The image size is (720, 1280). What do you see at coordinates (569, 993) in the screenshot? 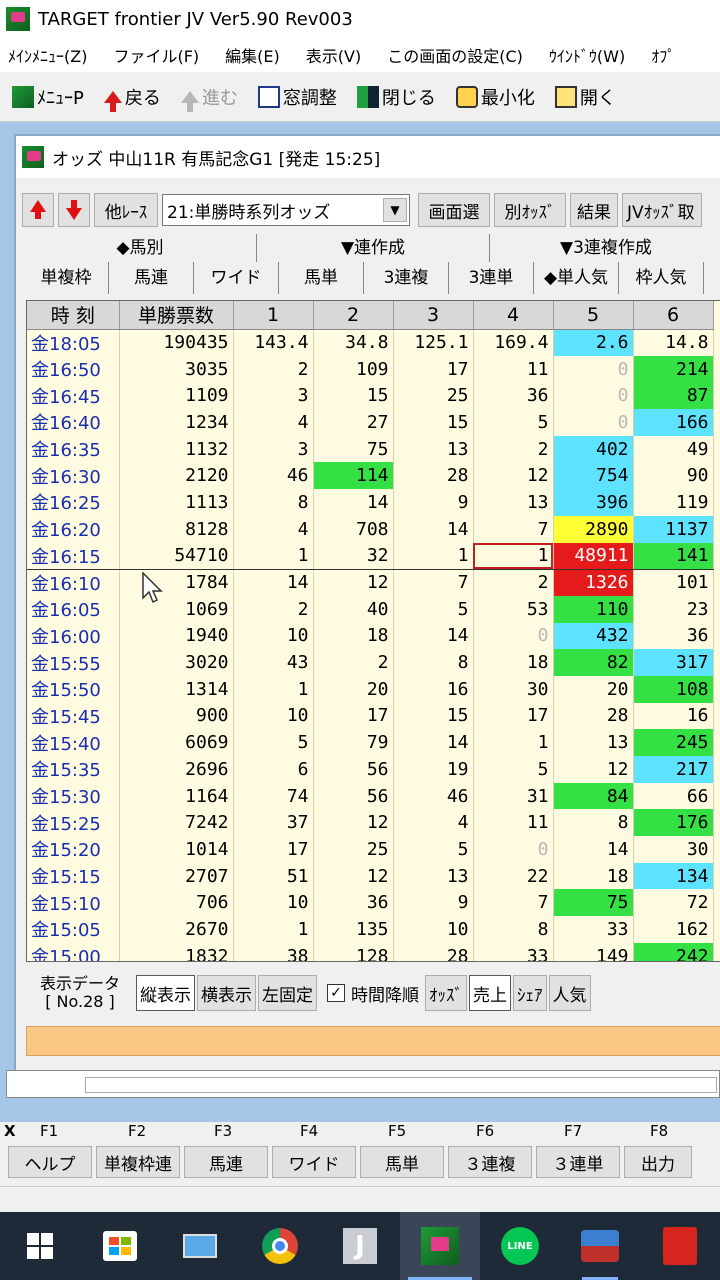
I see `popularity-mode-button: 人気` at bounding box center [569, 993].